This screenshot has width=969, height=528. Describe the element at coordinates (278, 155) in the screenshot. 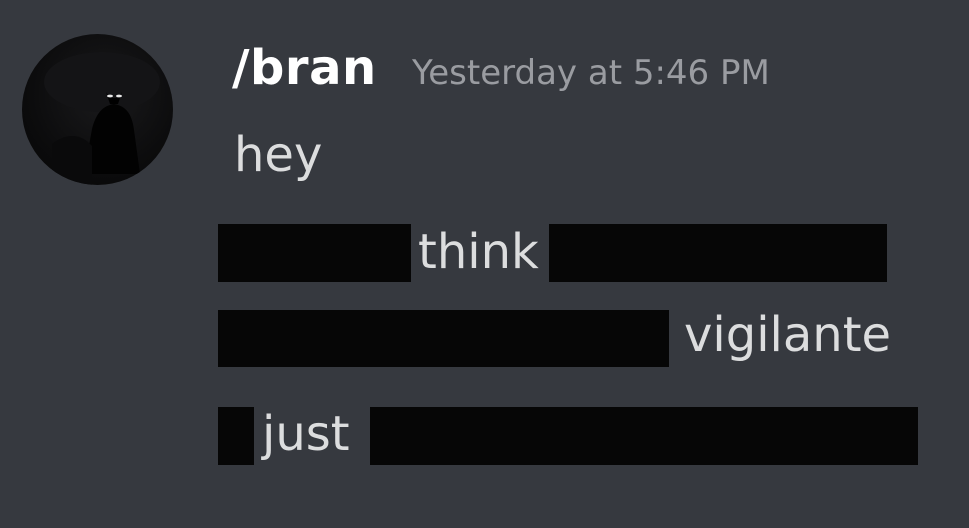

I see `message-line-hey: hey` at that location.